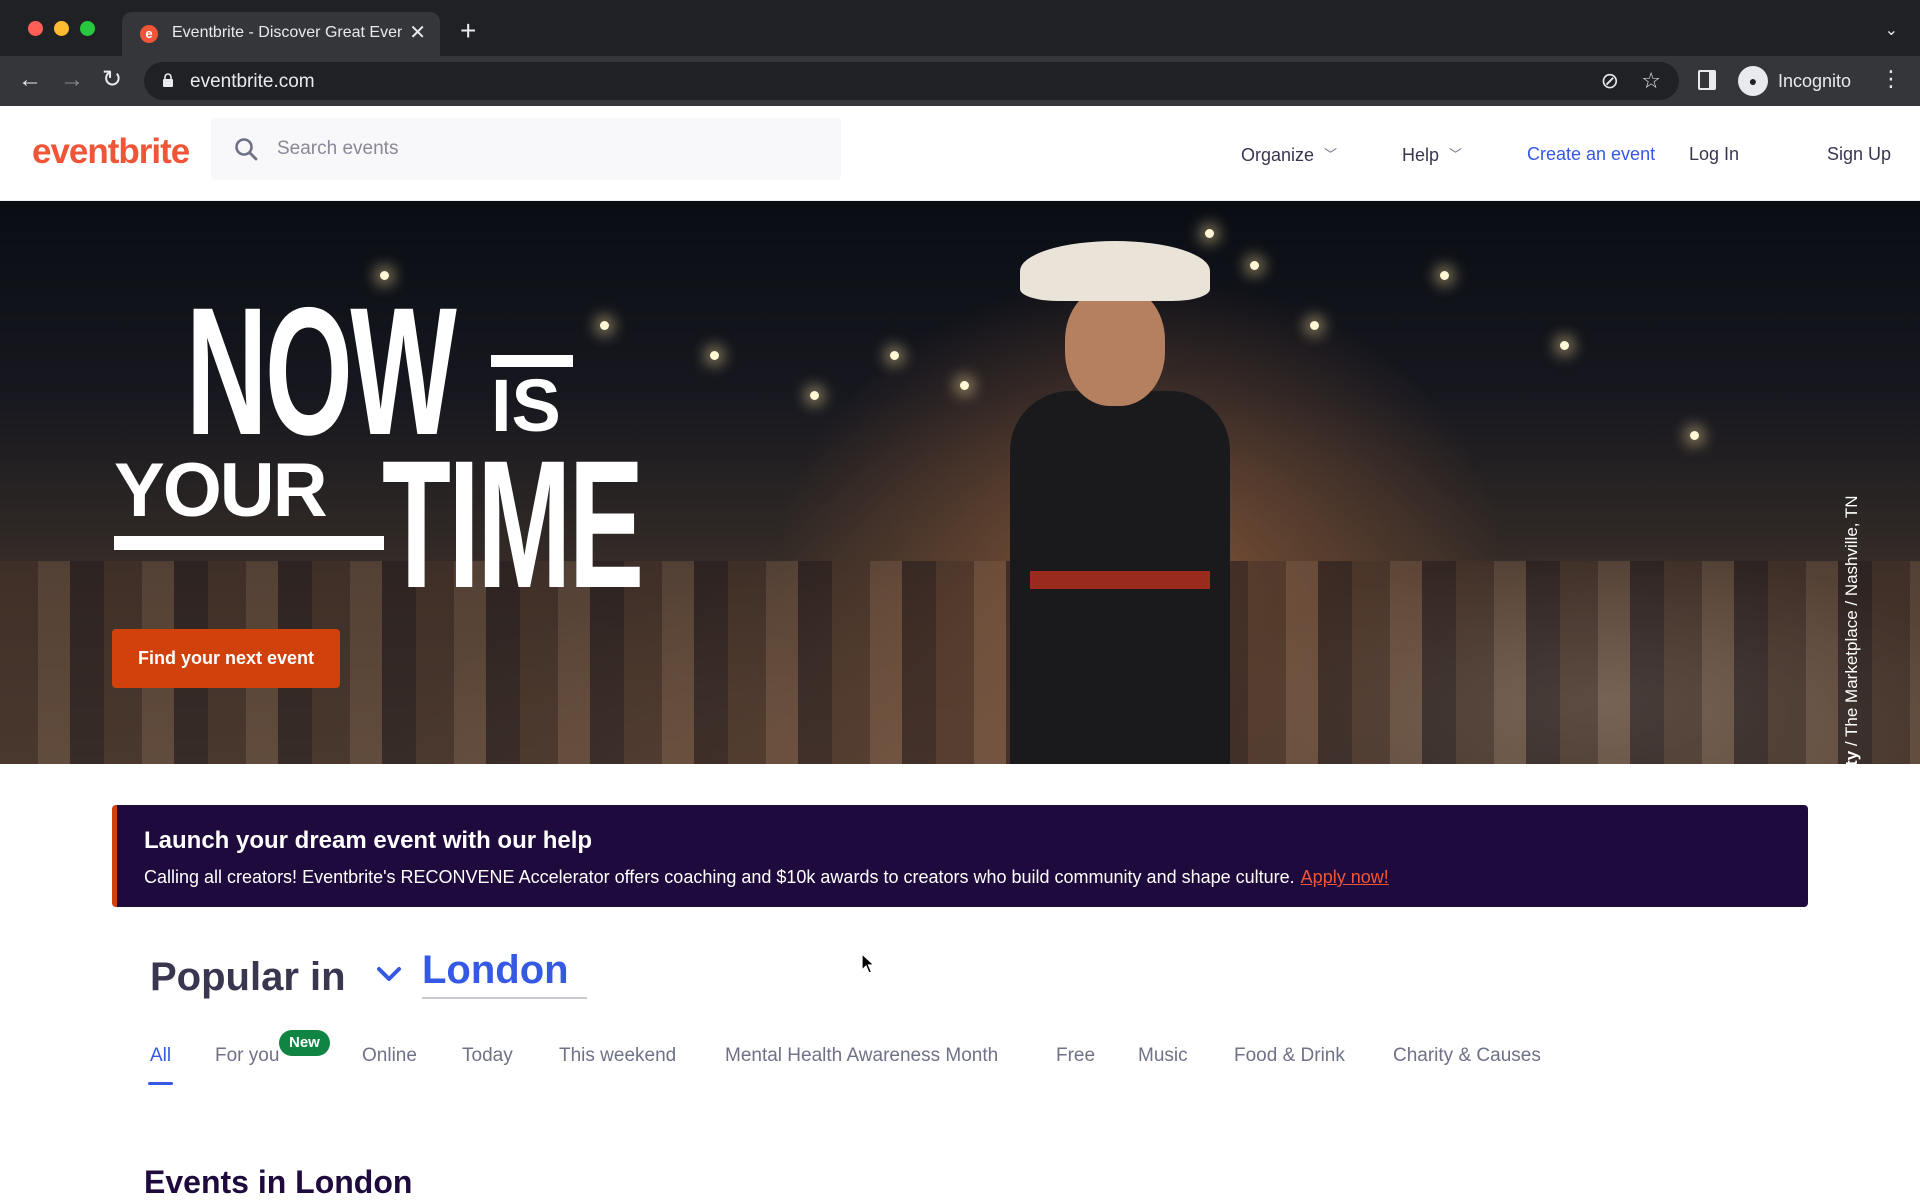  Describe the element at coordinates (111, 152) in the screenshot. I see `eventbrite-logo: eventbrite` at that location.